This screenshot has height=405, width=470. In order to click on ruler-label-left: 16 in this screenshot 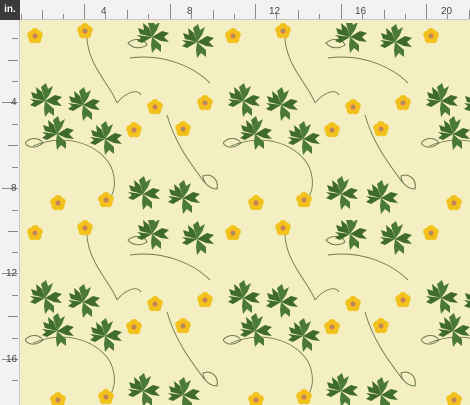, I will do `click(12, 359)`.